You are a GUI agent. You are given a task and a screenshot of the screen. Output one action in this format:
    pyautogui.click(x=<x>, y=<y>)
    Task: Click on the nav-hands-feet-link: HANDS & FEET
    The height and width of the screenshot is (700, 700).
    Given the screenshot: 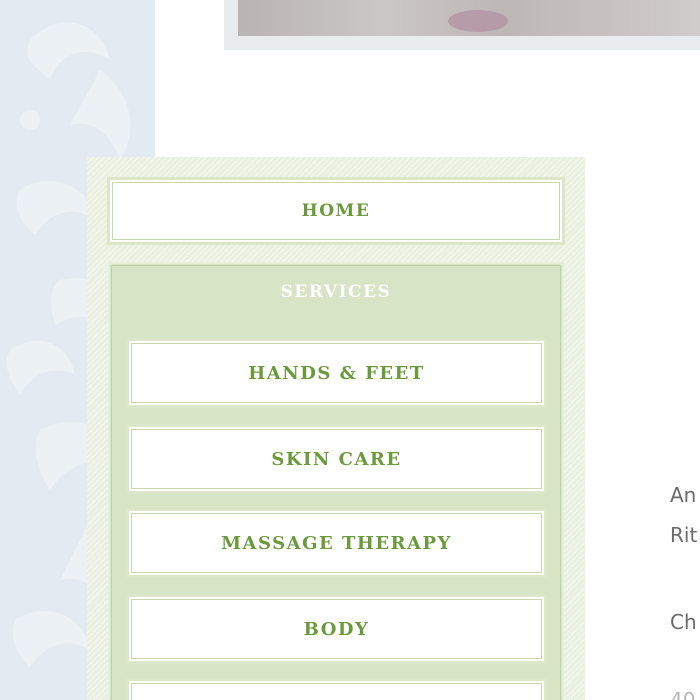 What is the action you would take?
    pyautogui.click(x=336, y=373)
    